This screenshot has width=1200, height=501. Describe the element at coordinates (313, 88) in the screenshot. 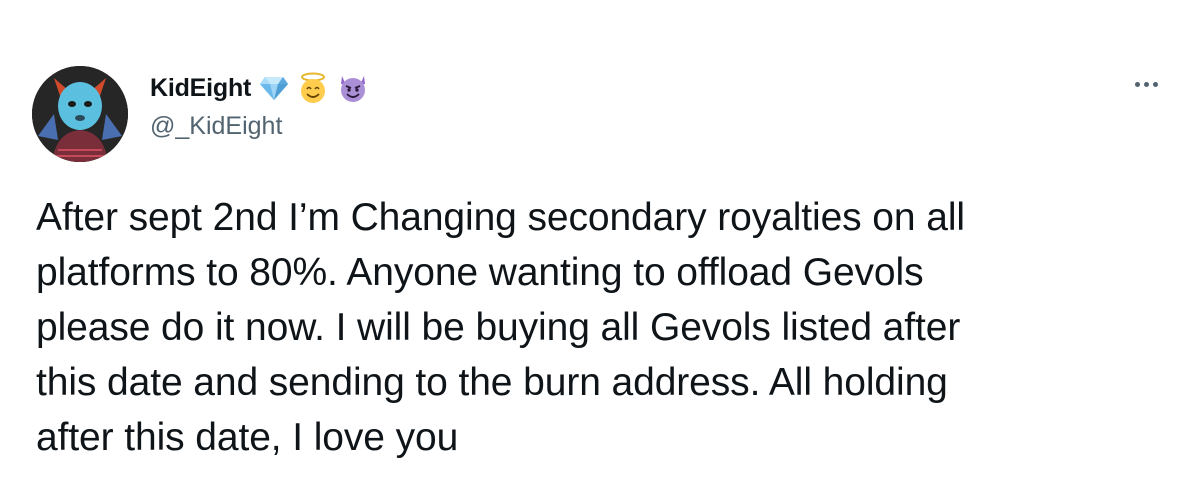

I see `smiling-halo-face-icon` at that location.